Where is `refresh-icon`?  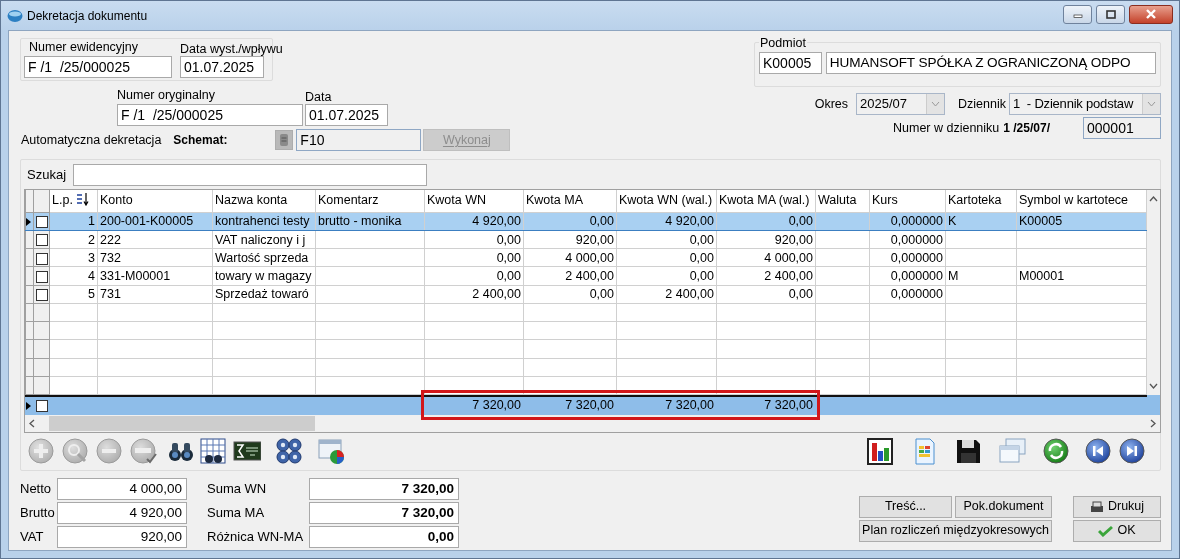
refresh-icon is located at coordinates (1056, 451).